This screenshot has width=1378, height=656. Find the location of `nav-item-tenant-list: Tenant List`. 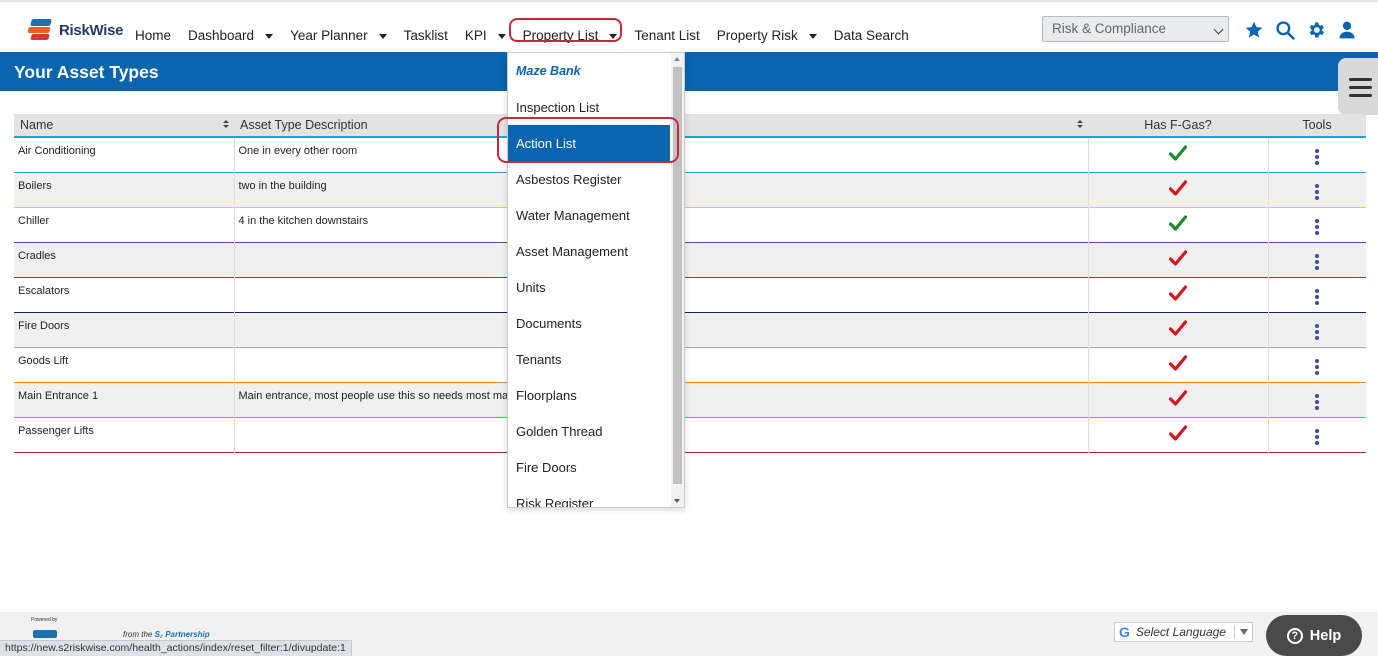

nav-item-tenant-list: Tenant List is located at coordinates (666, 35).